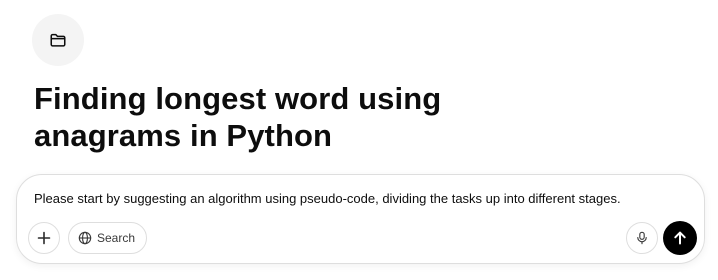  I want to click on project-folder-button, so click(58, 40).